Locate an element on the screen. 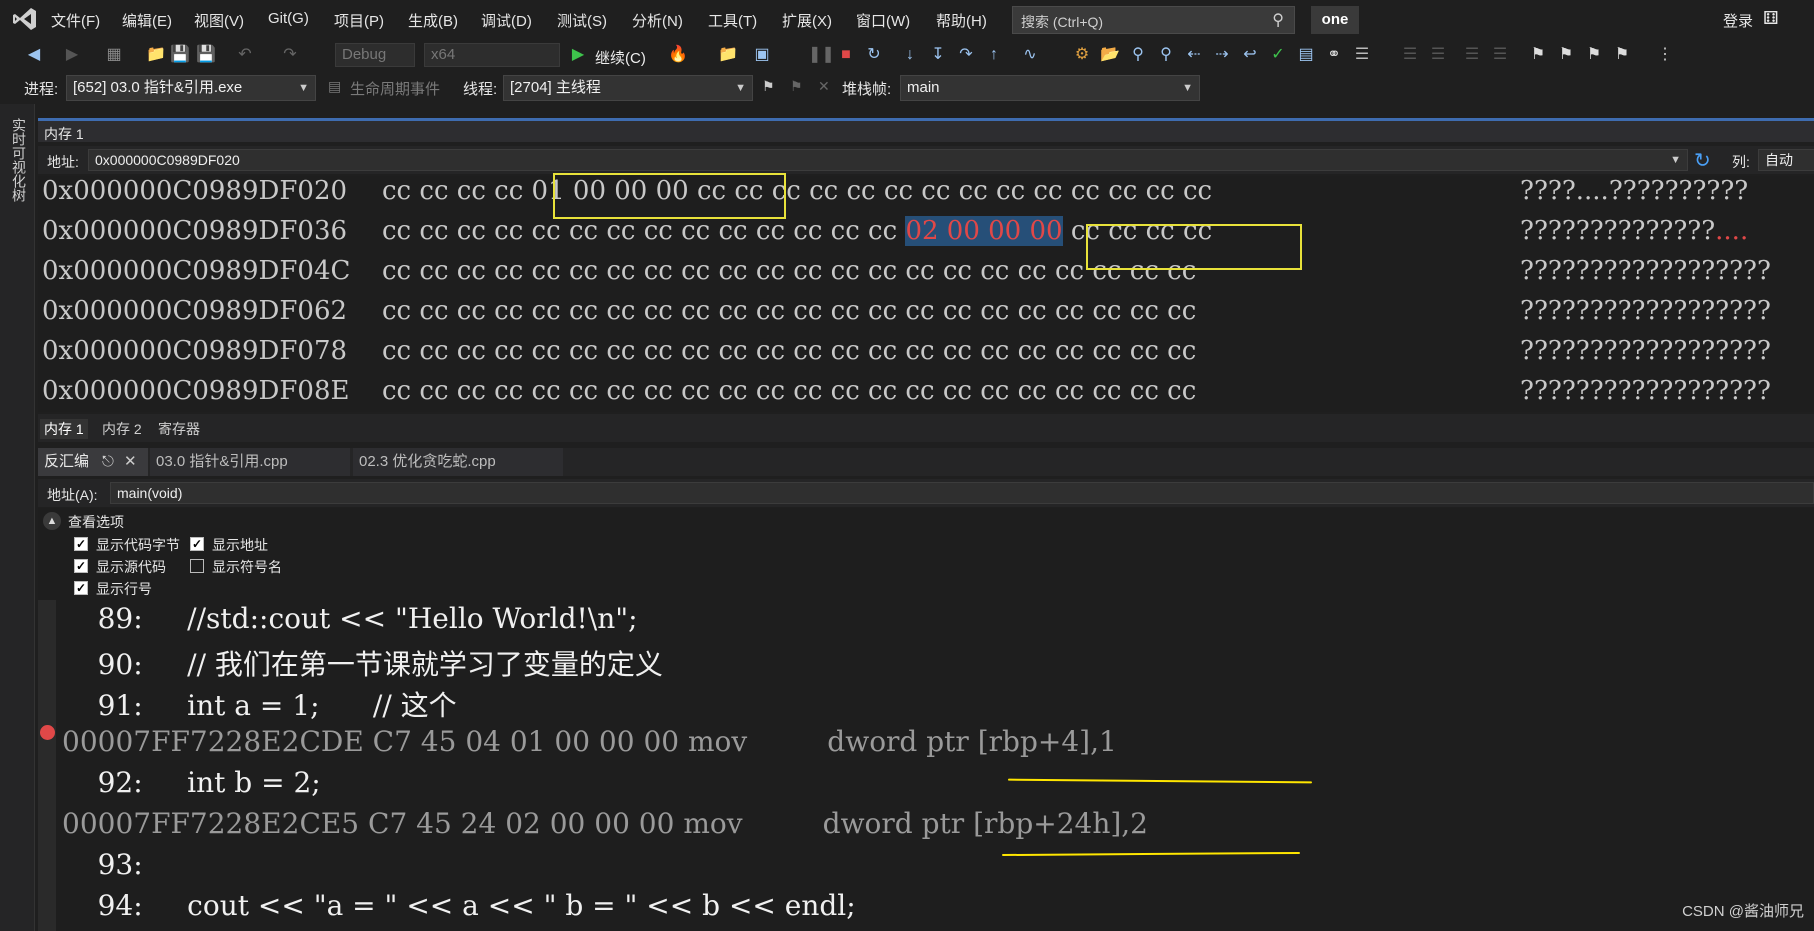  columns-dropdown: 自动 is located at coordinates (1786, 160).